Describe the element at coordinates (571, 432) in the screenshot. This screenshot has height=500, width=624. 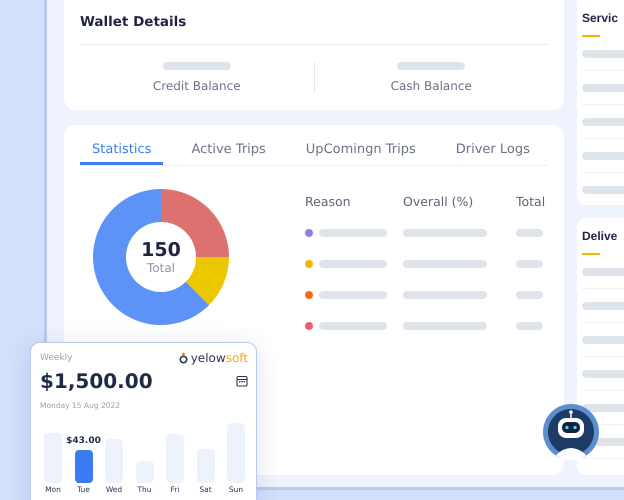
I see `robot-icon` at that location.